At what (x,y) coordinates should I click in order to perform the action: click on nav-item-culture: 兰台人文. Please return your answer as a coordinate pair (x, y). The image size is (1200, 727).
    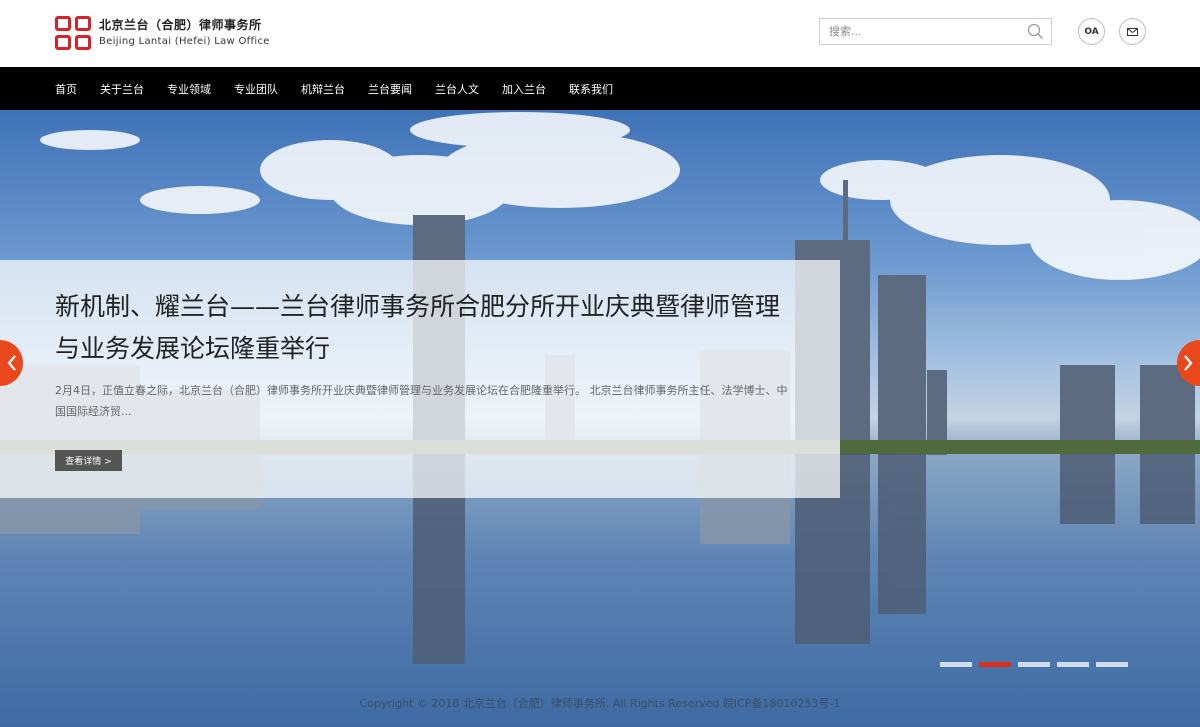
    Looking at the image, I should click on (457, 89).